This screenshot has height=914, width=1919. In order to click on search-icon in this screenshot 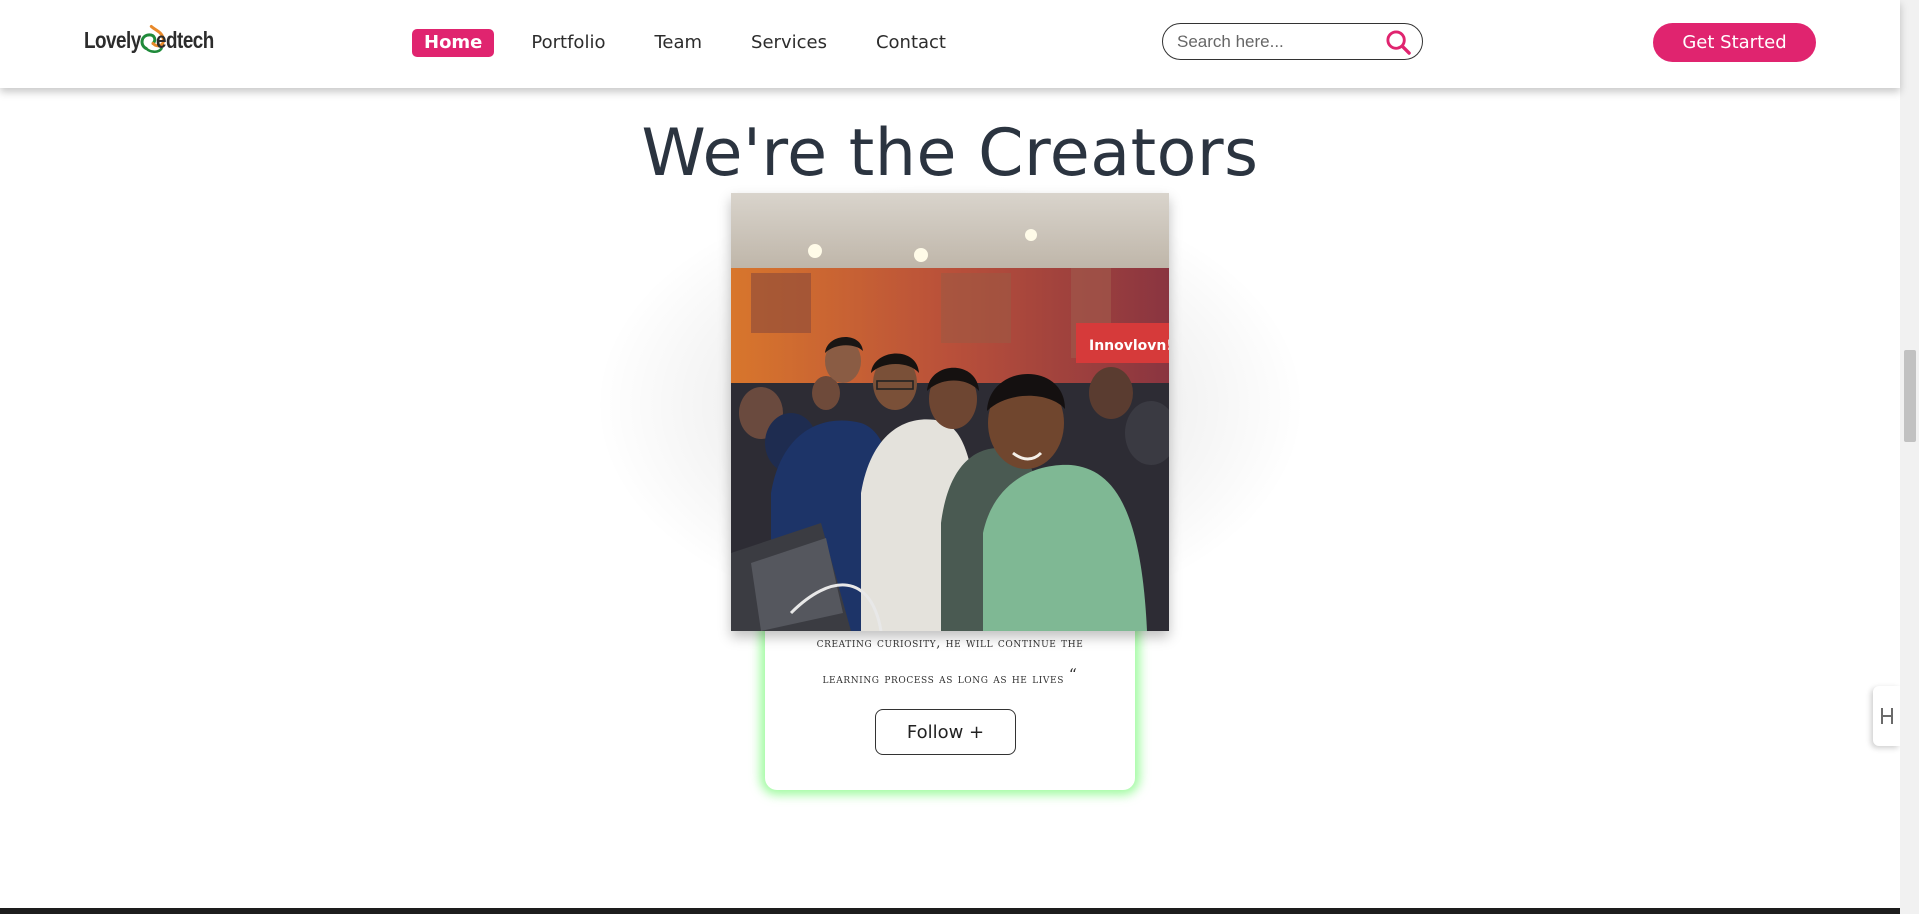, I will do `click(1398, 42)`.